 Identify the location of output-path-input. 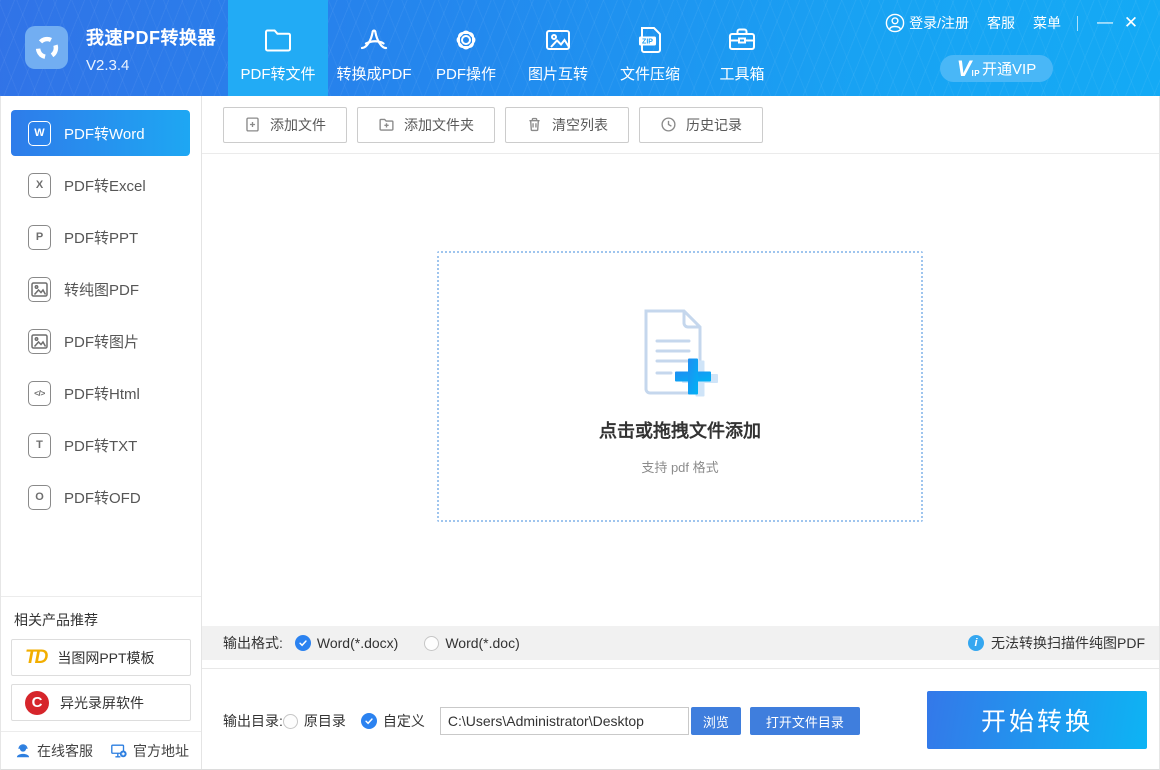
(564, 721).